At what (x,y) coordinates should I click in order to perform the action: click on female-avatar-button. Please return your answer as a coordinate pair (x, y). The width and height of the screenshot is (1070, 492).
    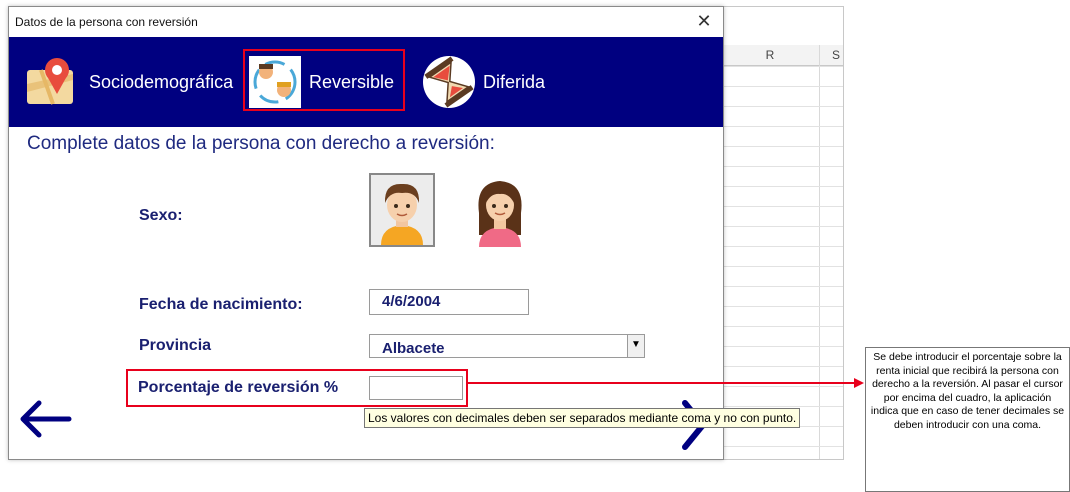
    Looking at the image, I should click on (500, 210).